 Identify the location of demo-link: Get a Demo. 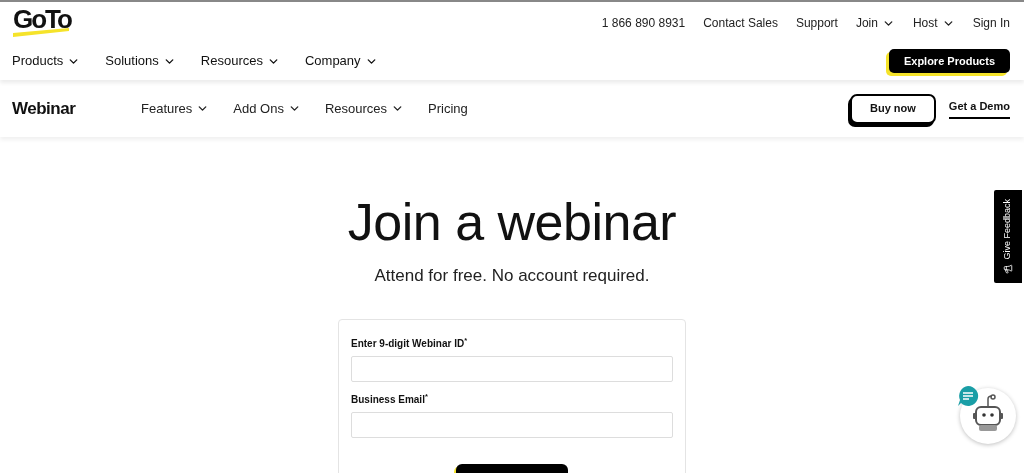
(979, 108).